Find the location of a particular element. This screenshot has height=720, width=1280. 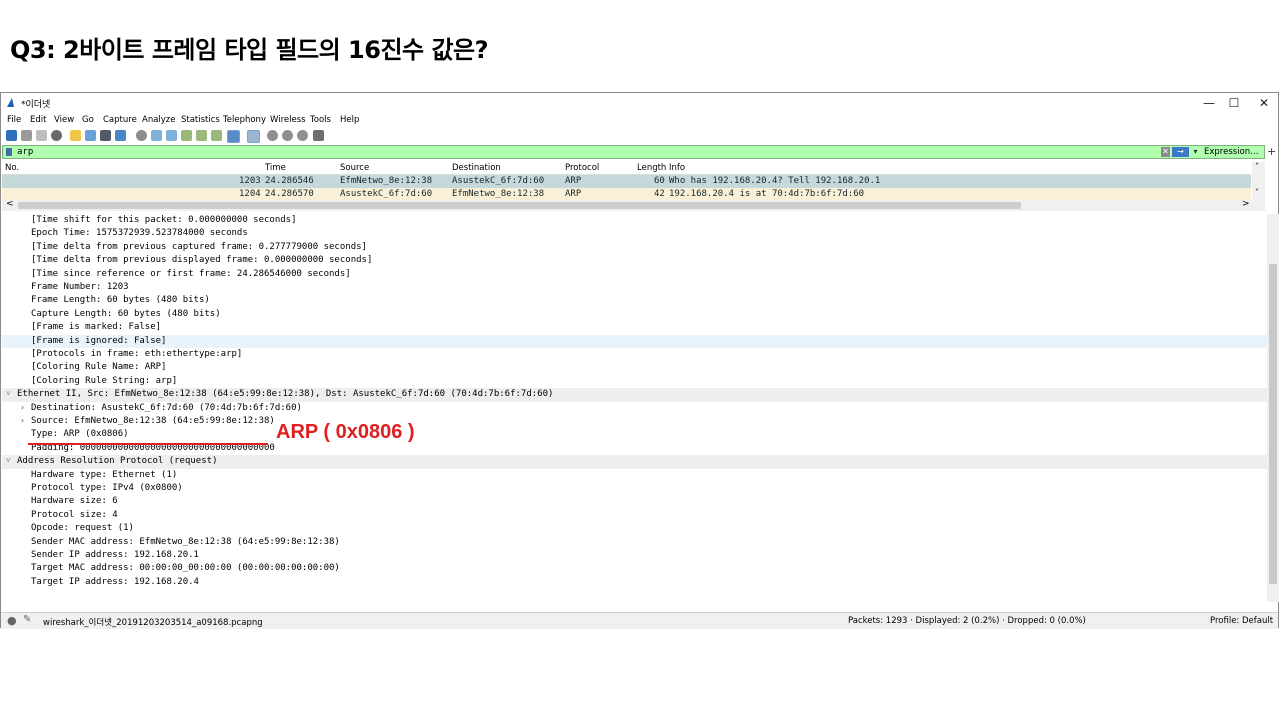

detail-text: Hardware type: Ethernet (1) is located at coordinates (104, 474).